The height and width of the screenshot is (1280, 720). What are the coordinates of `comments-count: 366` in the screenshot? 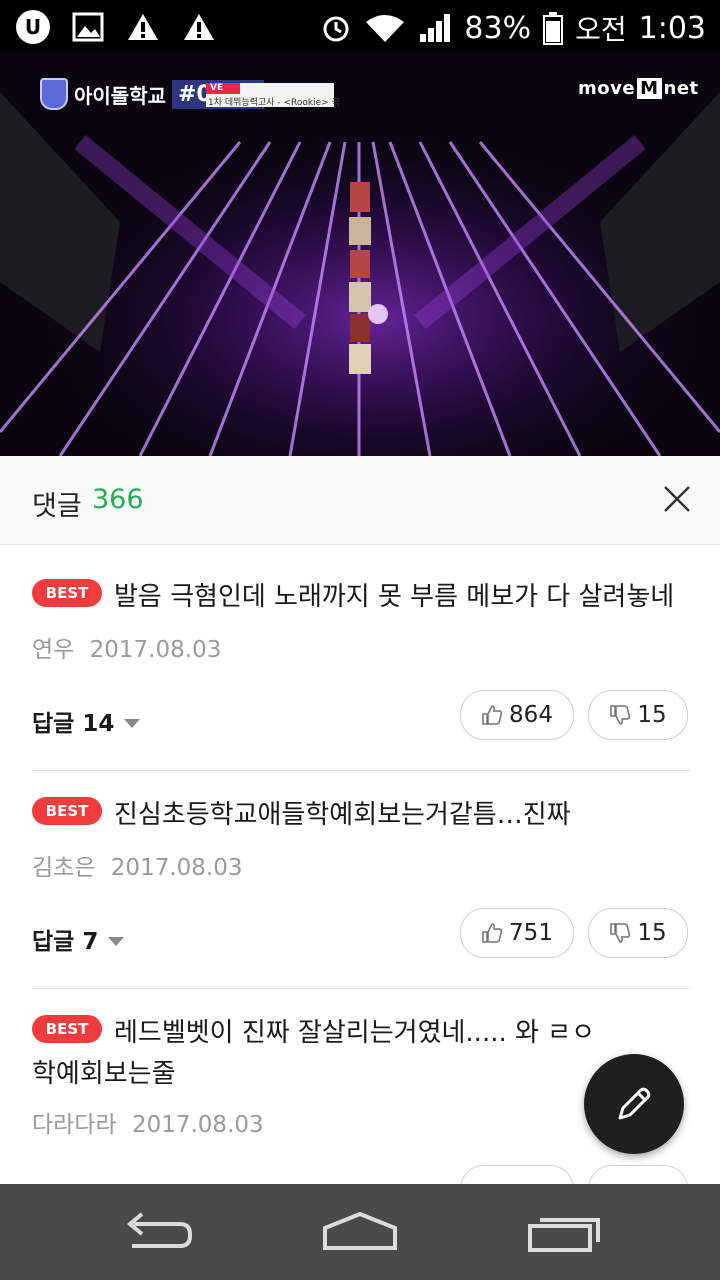 It's located at (118, 499).